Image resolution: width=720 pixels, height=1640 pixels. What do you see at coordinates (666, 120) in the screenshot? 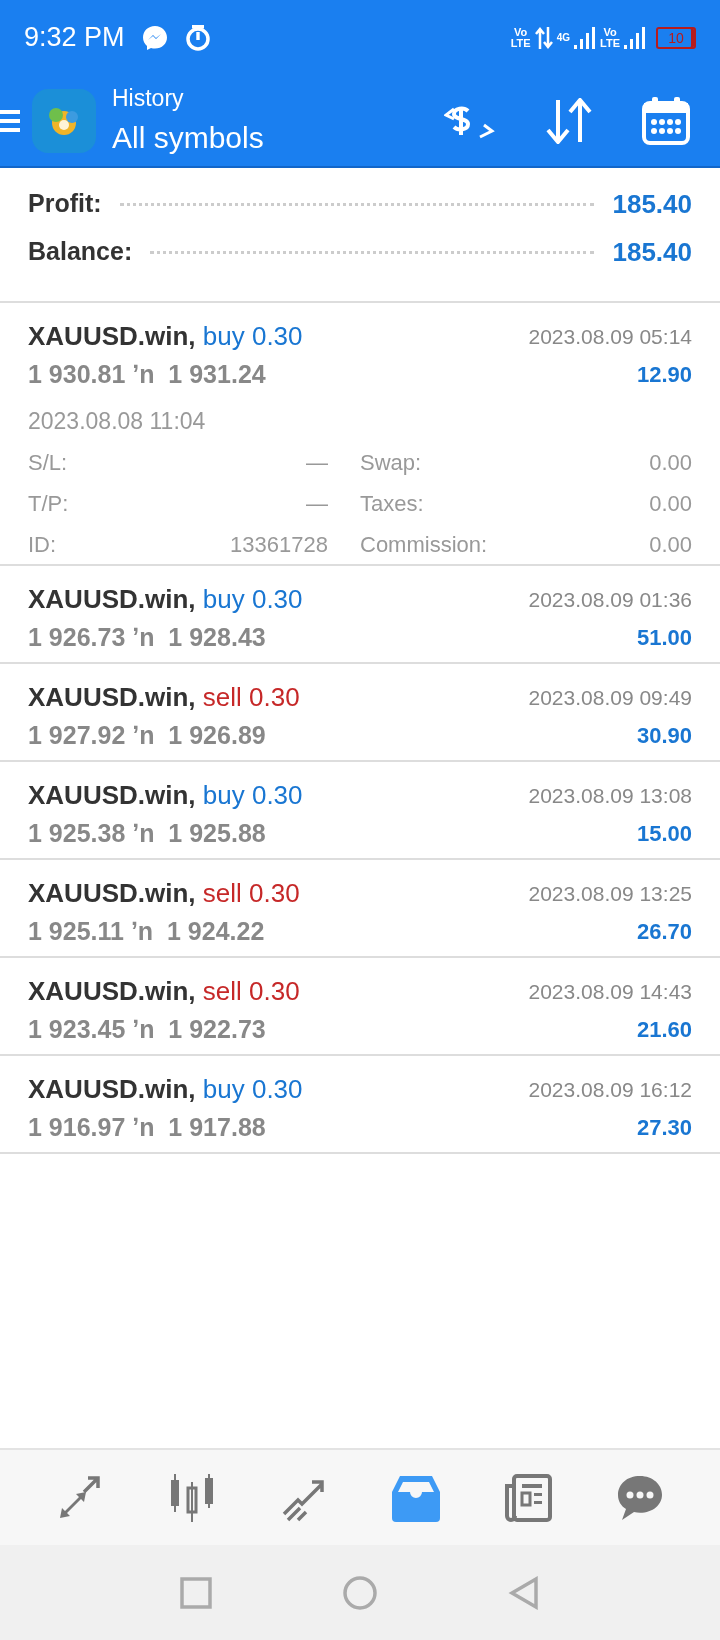
I see `calendar-icon` at bounding box center [666, 120].